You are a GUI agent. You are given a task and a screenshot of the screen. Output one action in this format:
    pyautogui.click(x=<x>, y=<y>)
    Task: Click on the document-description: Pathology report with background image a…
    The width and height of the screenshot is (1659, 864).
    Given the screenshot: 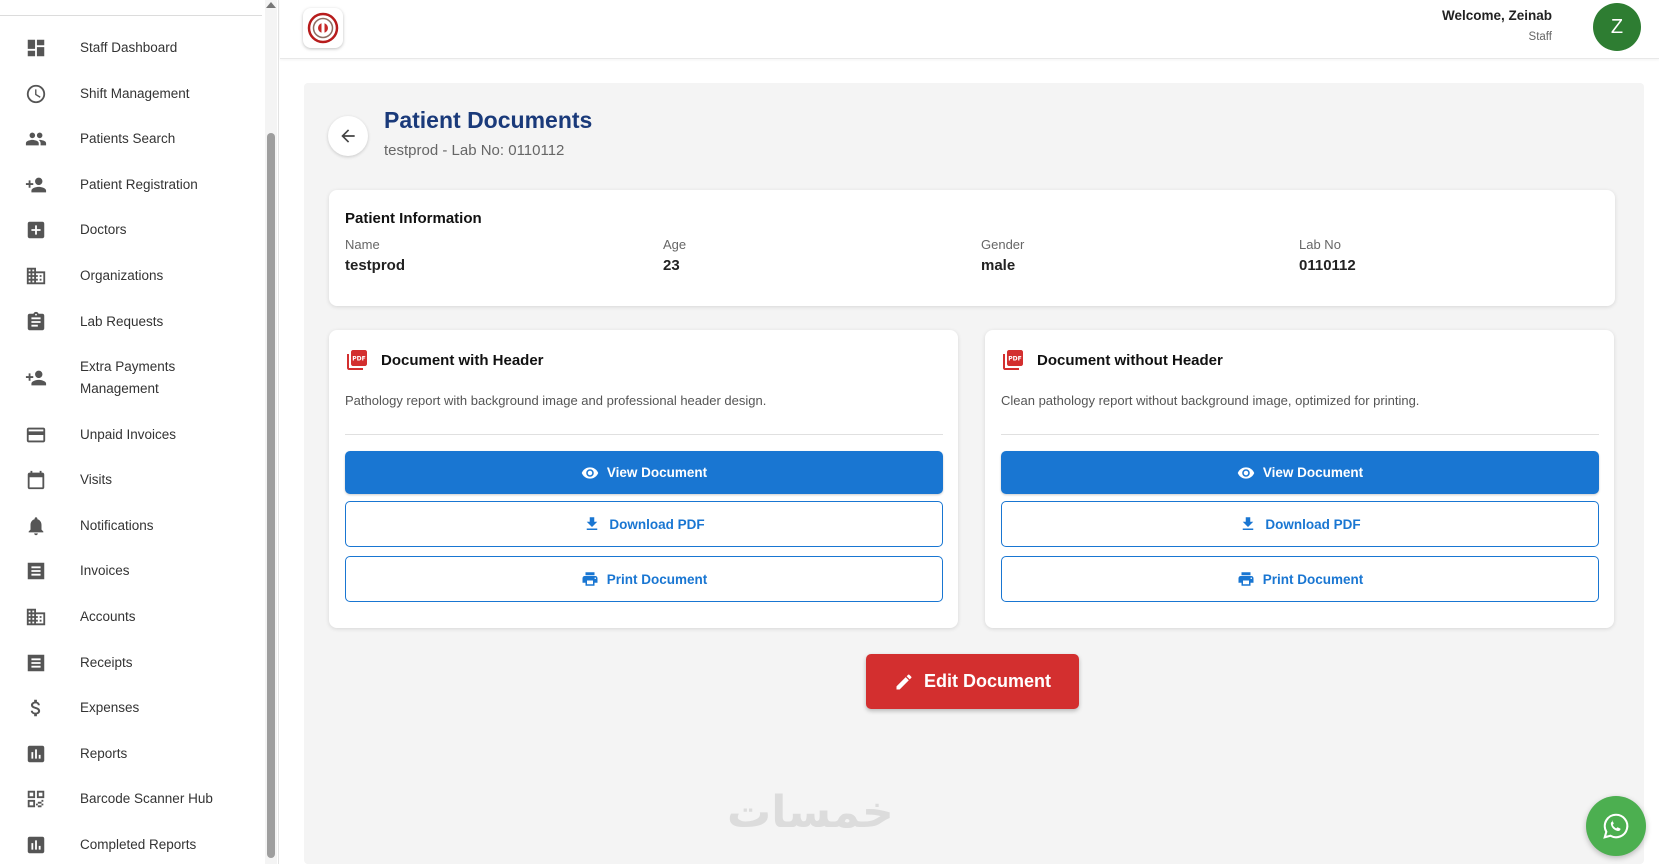 What is the action you would take?
    pyautogui.click(x=556, y=400)
    